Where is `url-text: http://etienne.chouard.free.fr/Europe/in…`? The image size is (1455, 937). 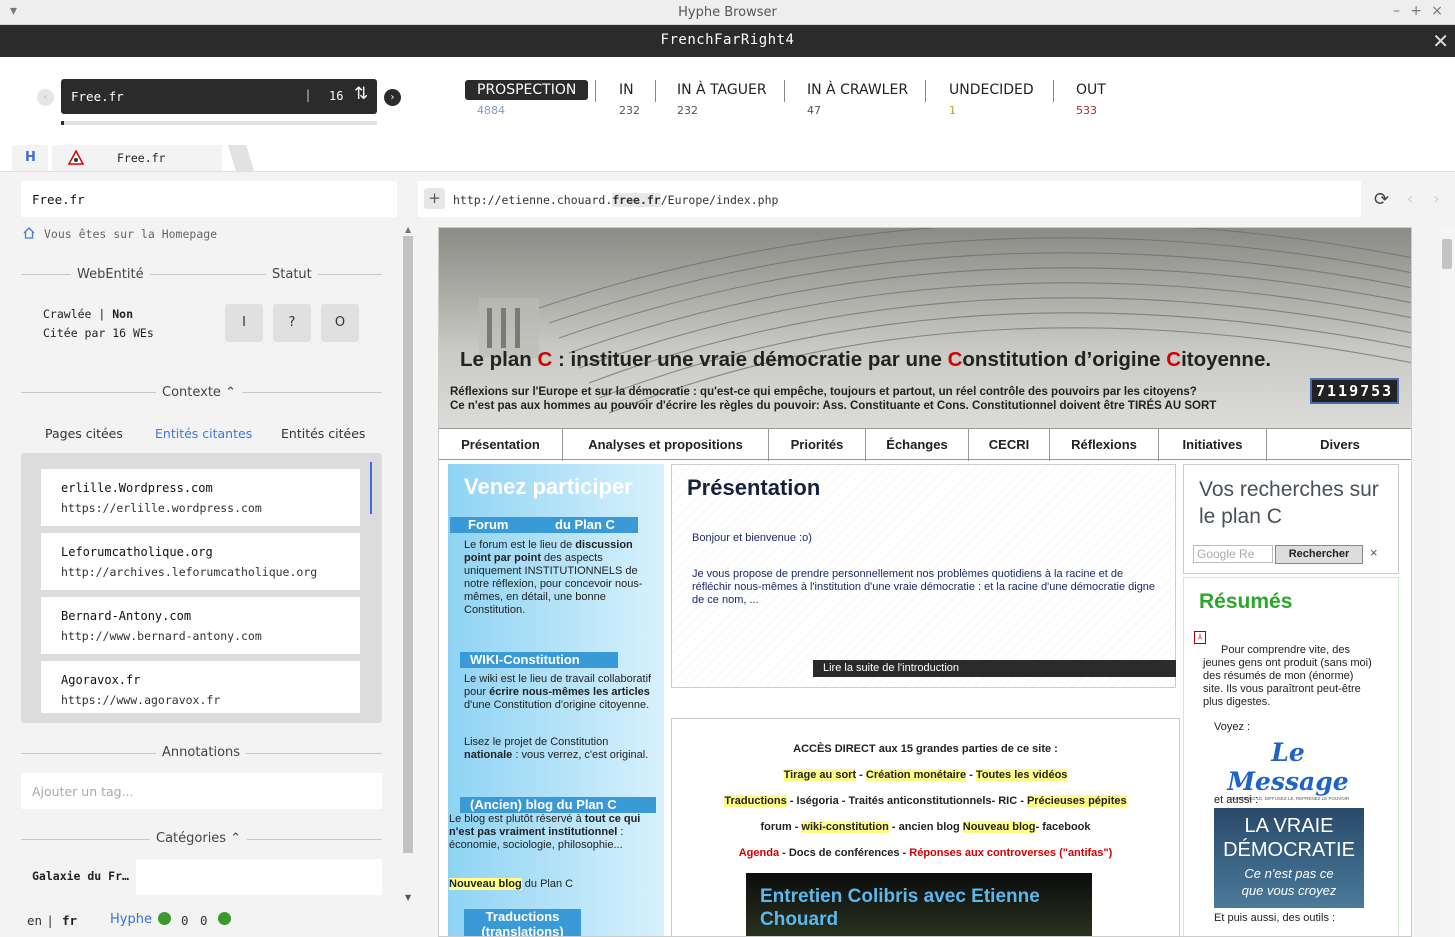 url-text: http://etienne.chouard.free.fr/Europe/in… is located at coordinates (615, 200).